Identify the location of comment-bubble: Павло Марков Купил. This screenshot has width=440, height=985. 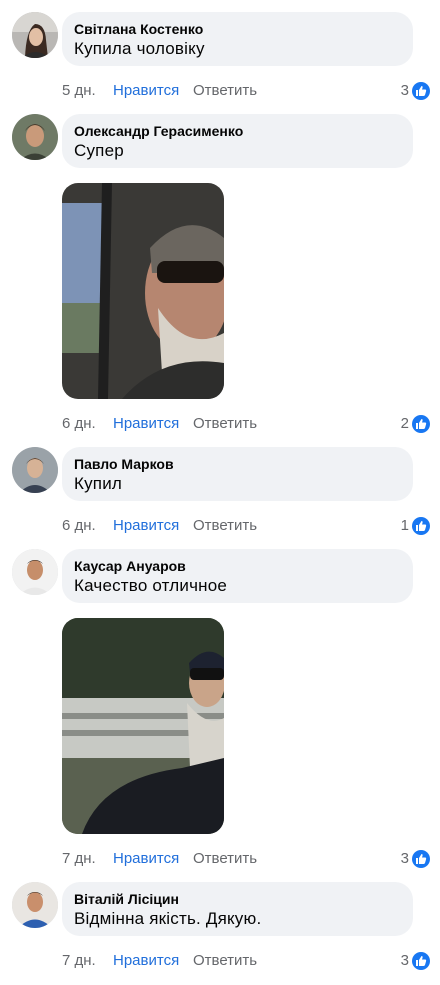
(237, 474).